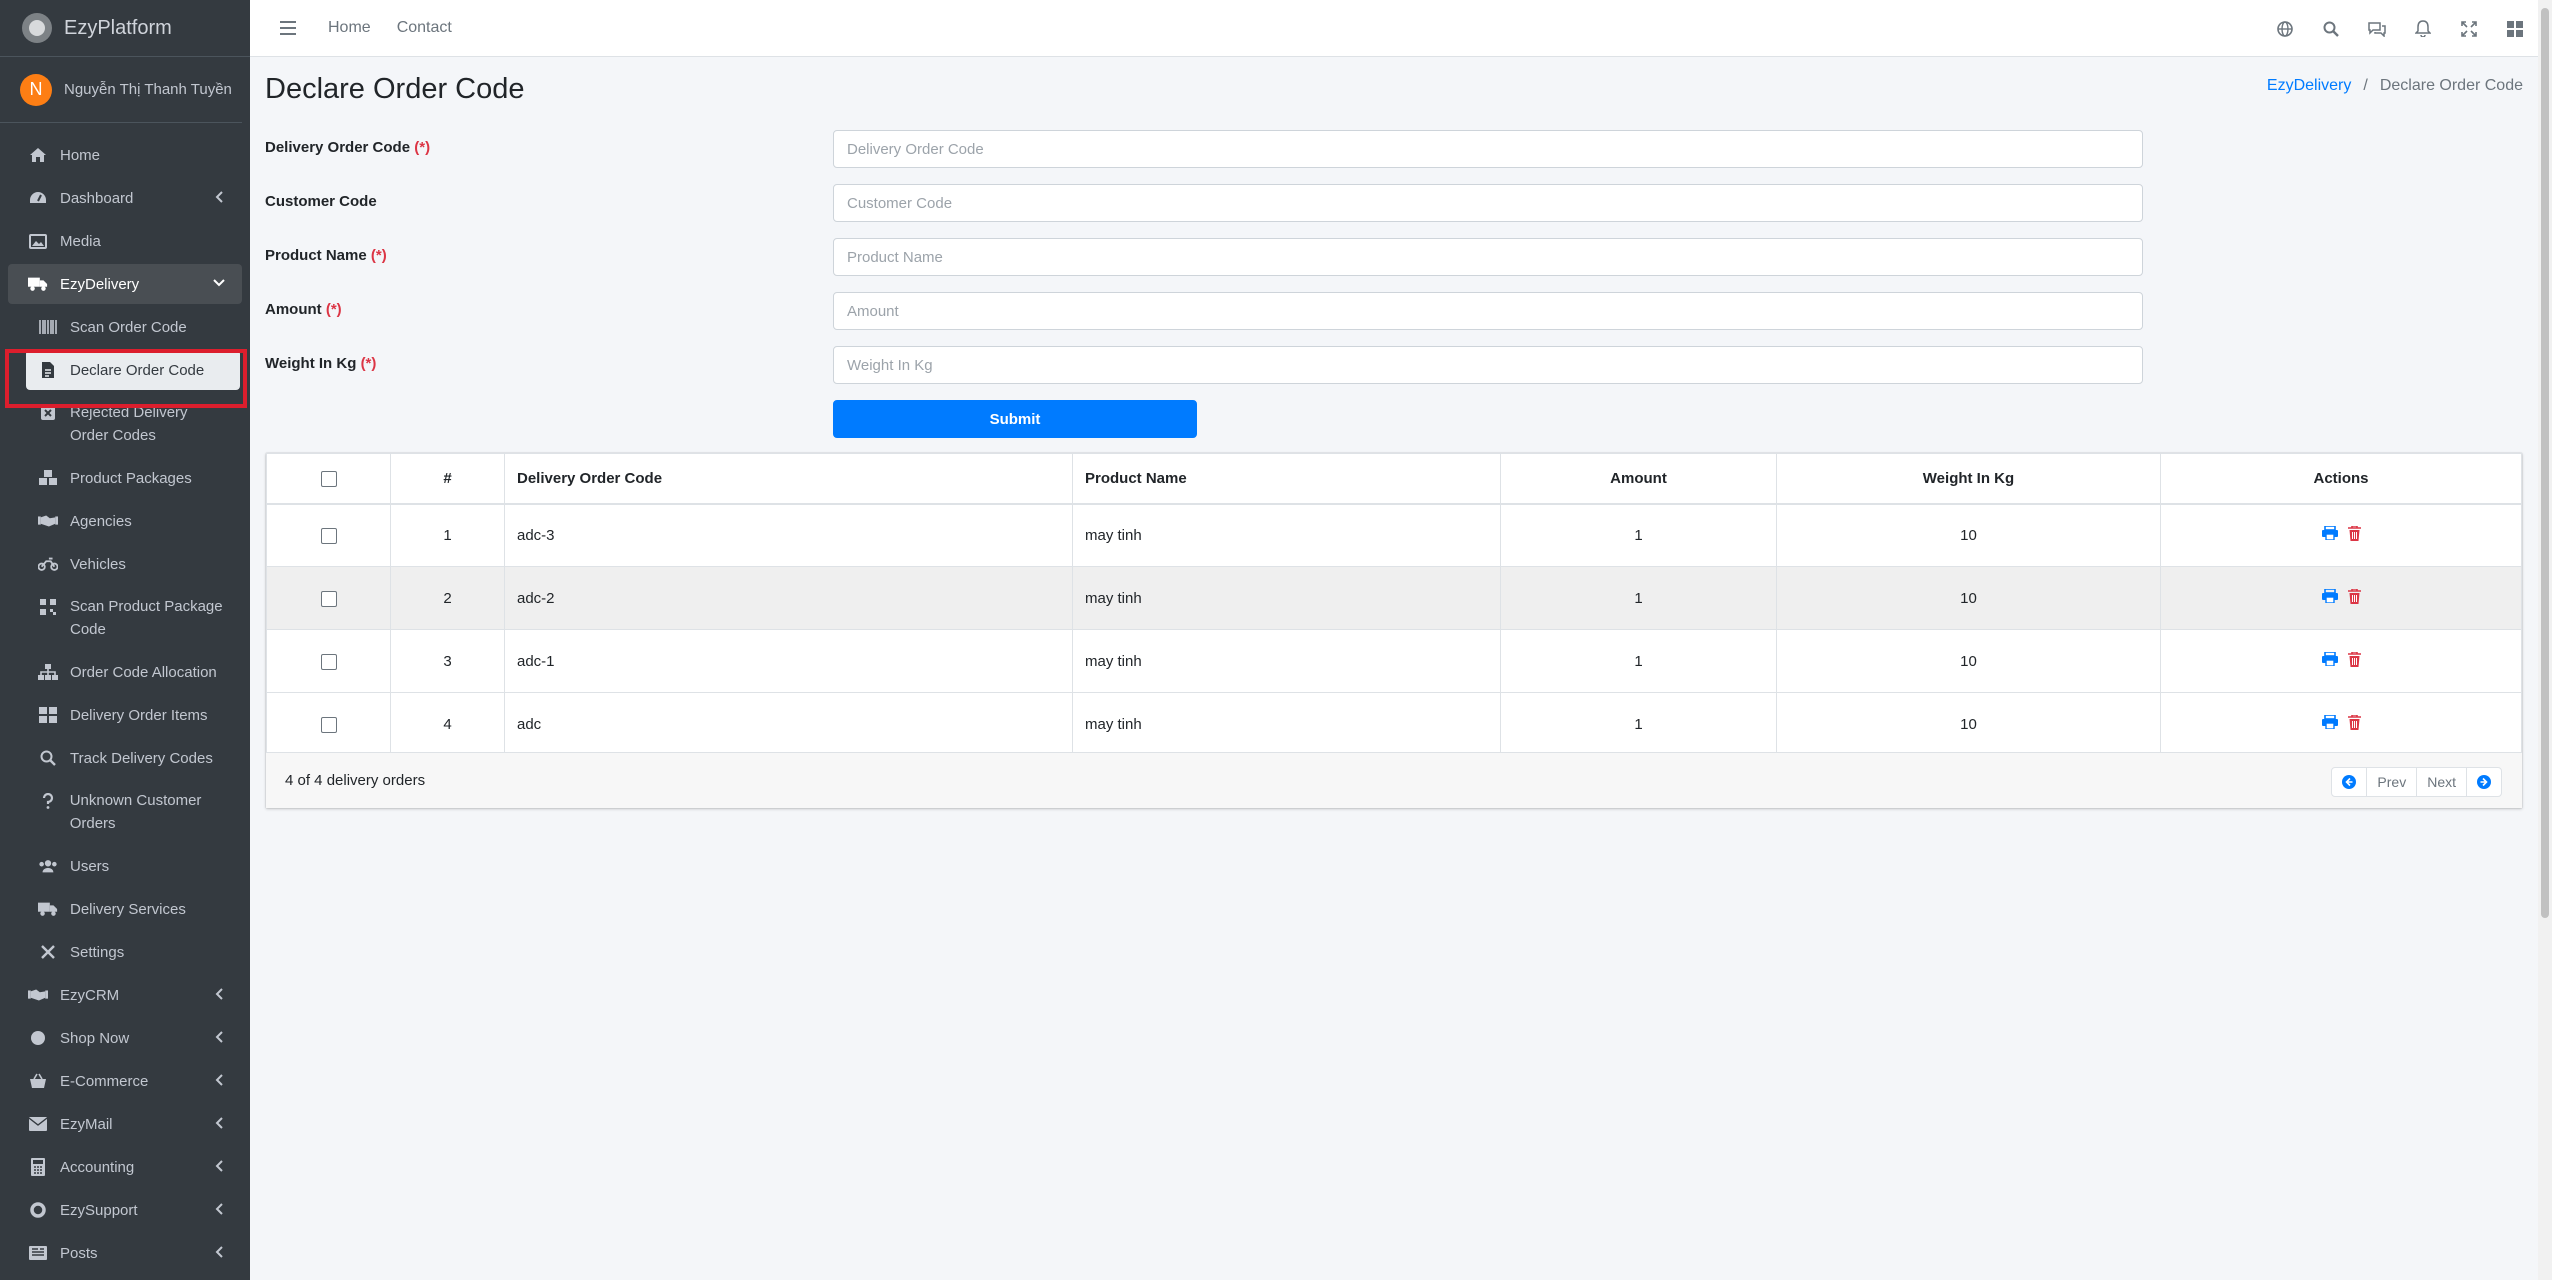 The image size is (2552, 1280). What do you see at coordinates (2545, 463) in the screenshot?
I see `scrollbar-thumb` at bounding box center [2545, 463].